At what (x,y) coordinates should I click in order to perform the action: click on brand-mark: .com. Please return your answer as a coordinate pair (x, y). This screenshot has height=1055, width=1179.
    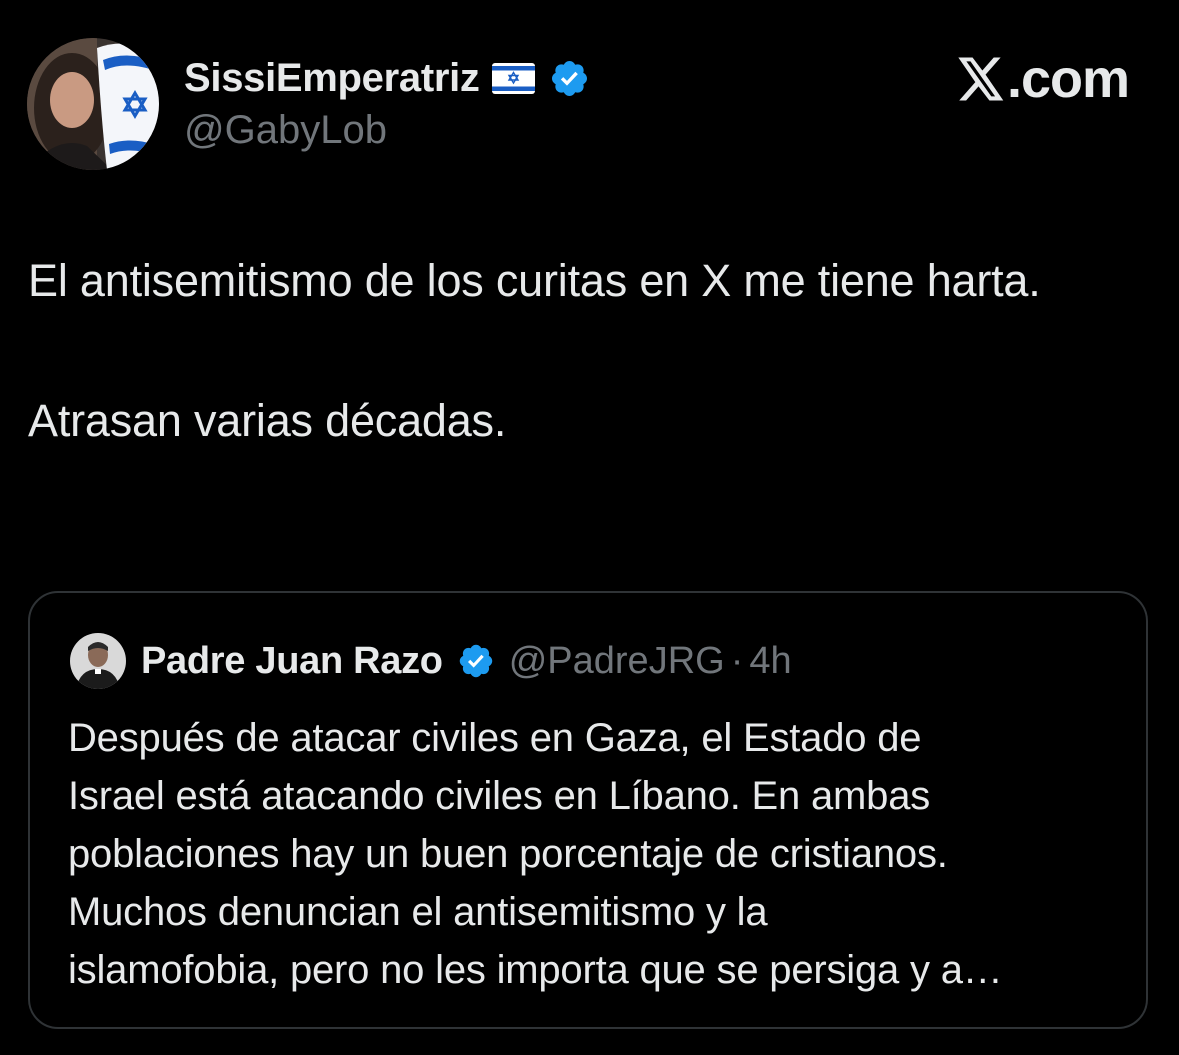
    Looking at the image, I should click on (1044, 79).